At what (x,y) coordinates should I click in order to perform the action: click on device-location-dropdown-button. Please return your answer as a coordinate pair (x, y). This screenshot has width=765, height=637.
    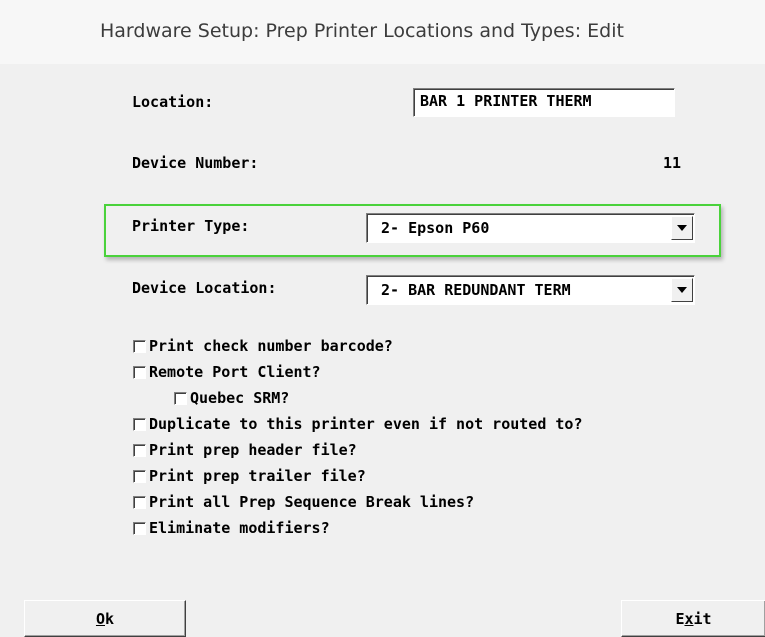
    Looking at the image, I should click on (682, 290).